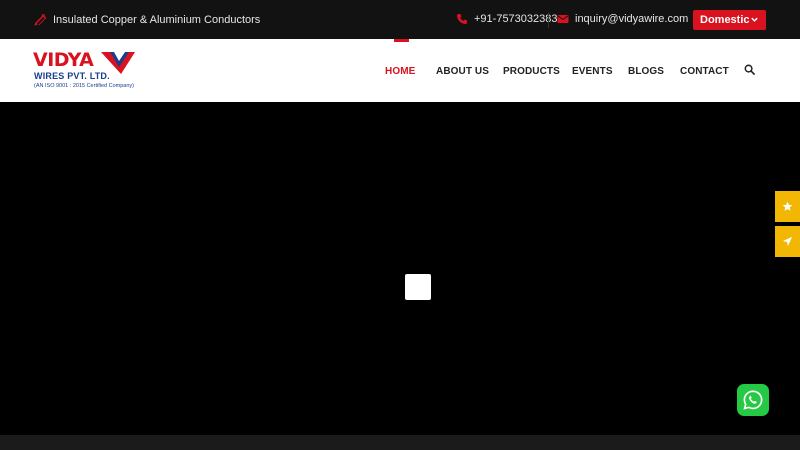 This screenshot has width=800, height=450. Describe the element at coordinates (462, 19) in the screenshot. I see `phone-icon` at that location.